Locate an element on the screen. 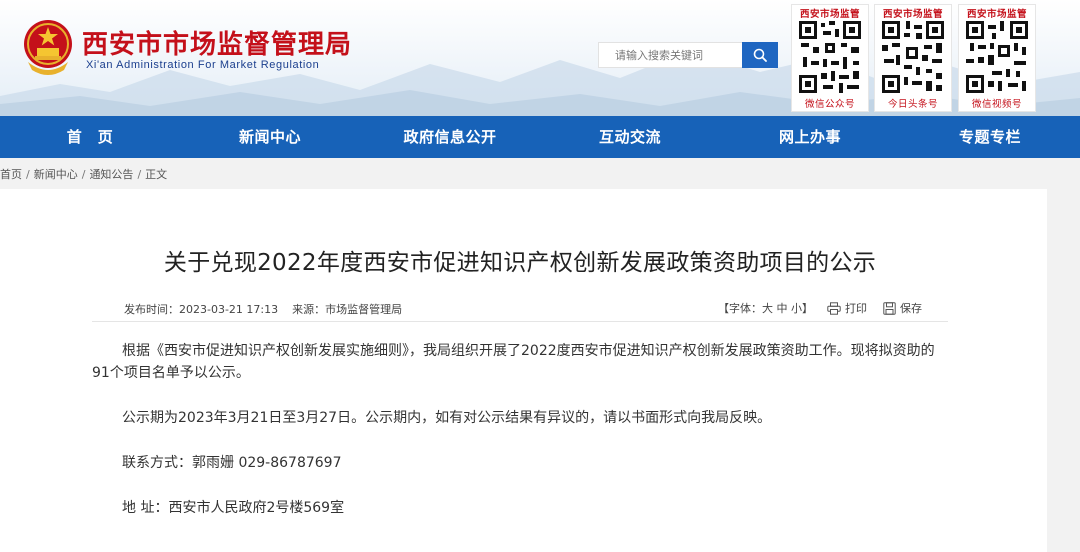  print-label: 打印 is located at coordinates (856, 308).